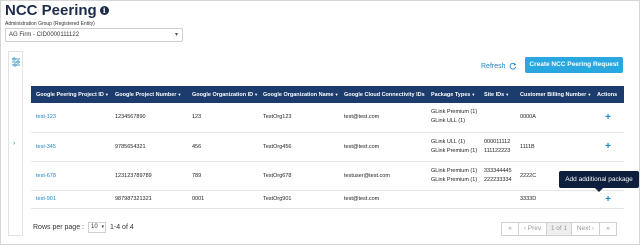  I want to click on billing-cell: 1111B, so click(553, 147).